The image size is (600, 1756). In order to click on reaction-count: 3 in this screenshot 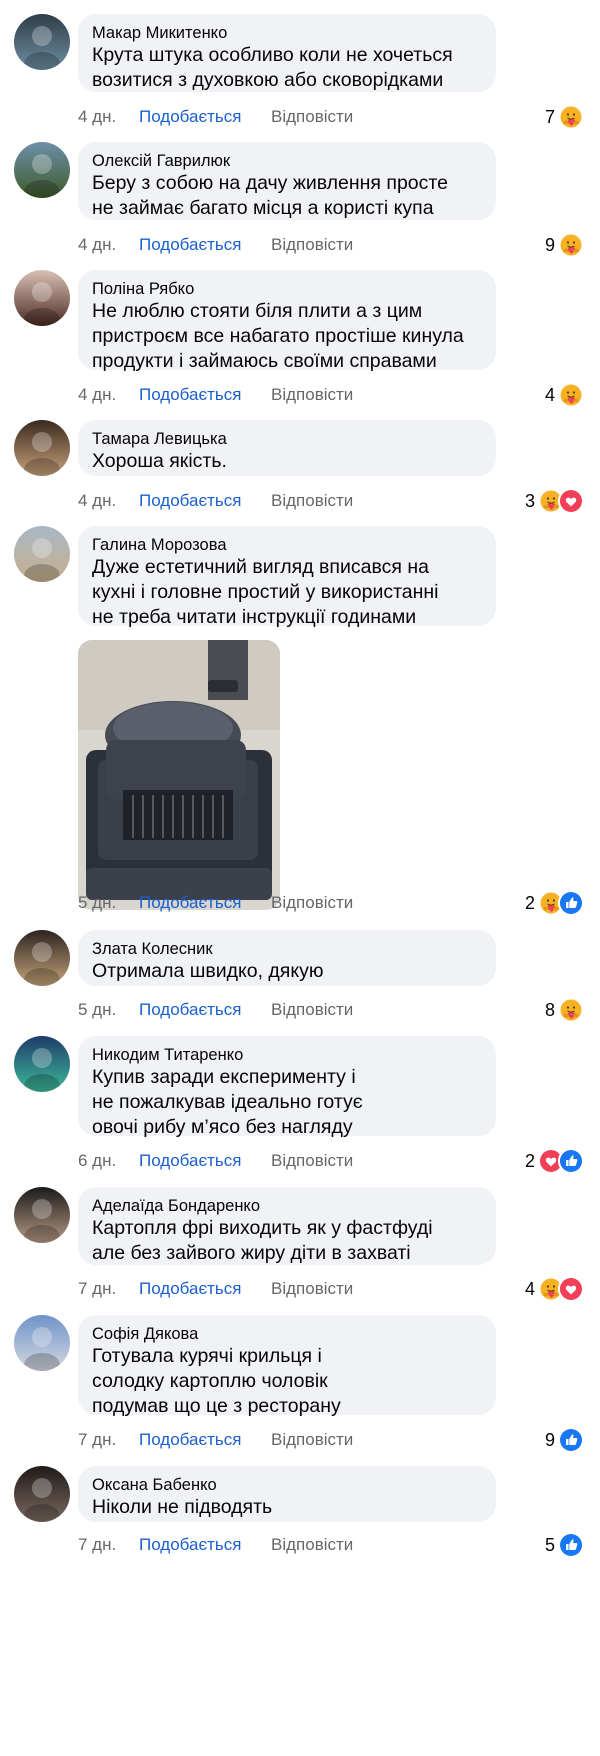, I will do `click(529, 501)`.